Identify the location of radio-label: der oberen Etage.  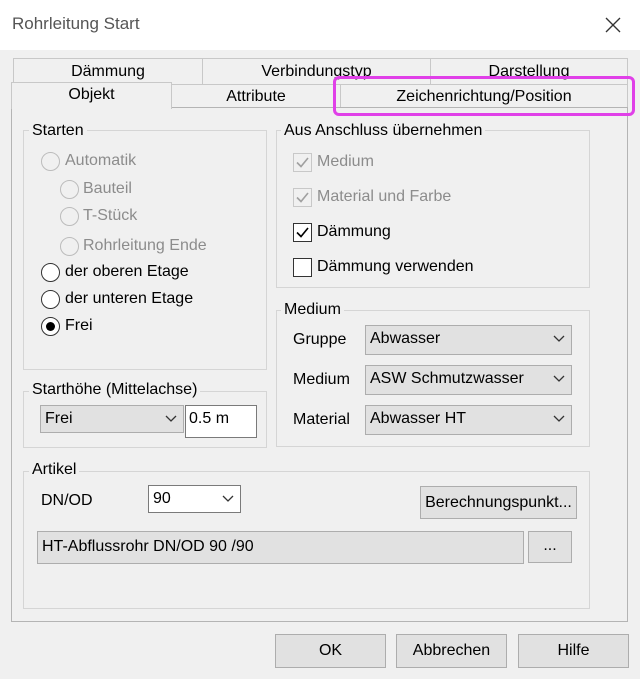
(127, 271).